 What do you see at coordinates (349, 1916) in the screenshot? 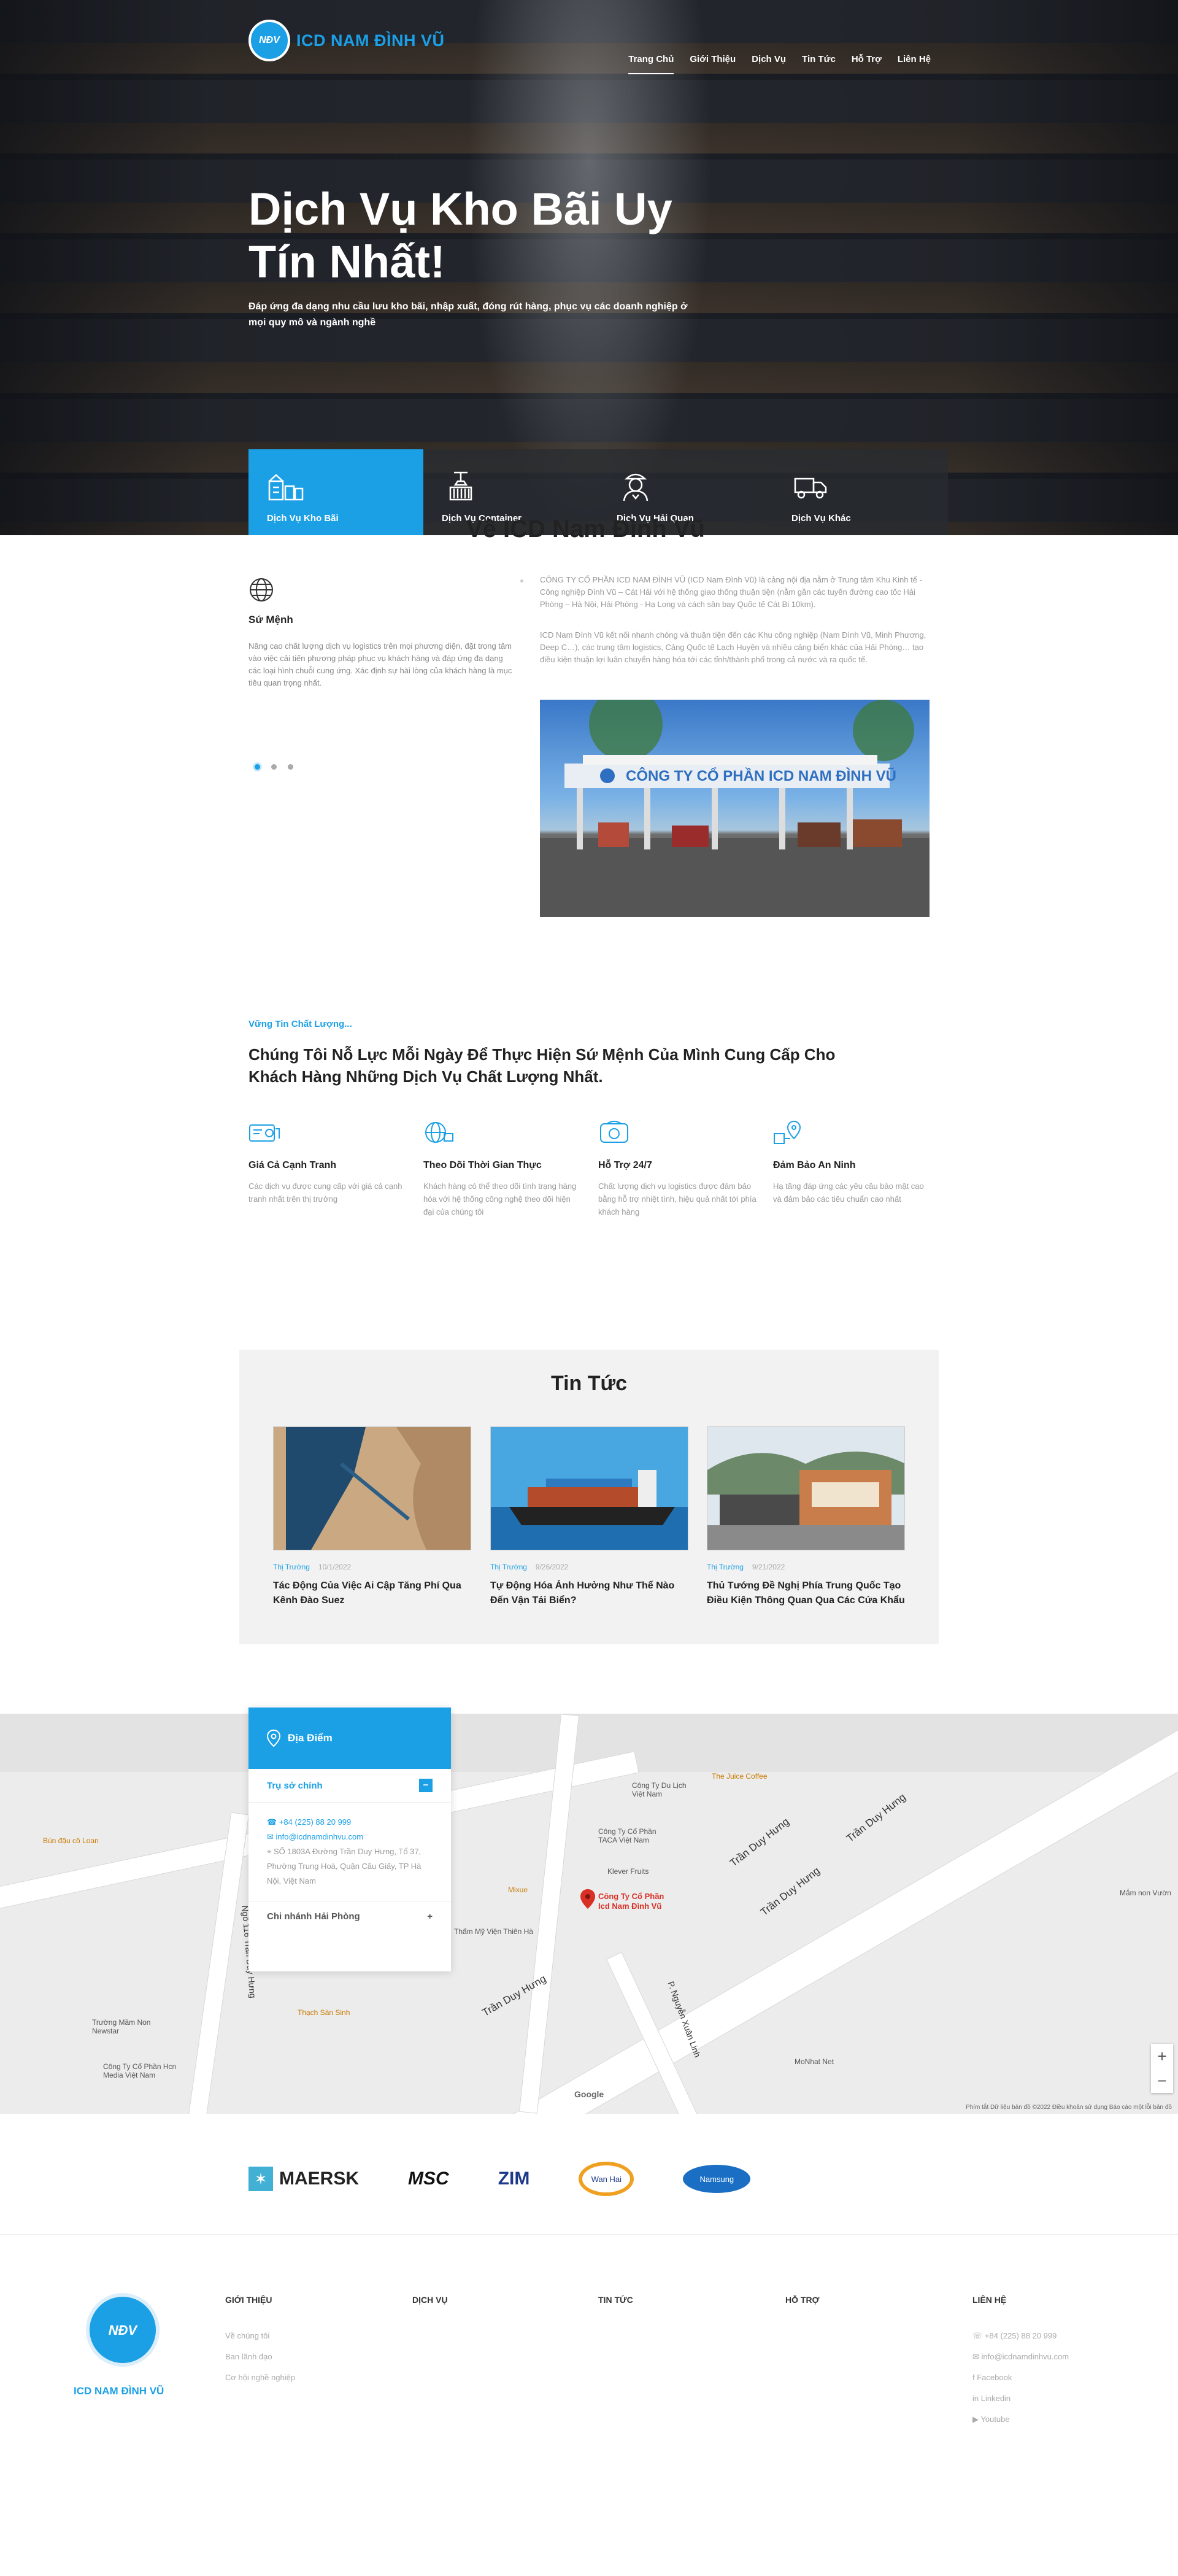
I see `branch-accordion-header: Chi nhánh Hải Phòng +` at bounding box center [349, 1916].